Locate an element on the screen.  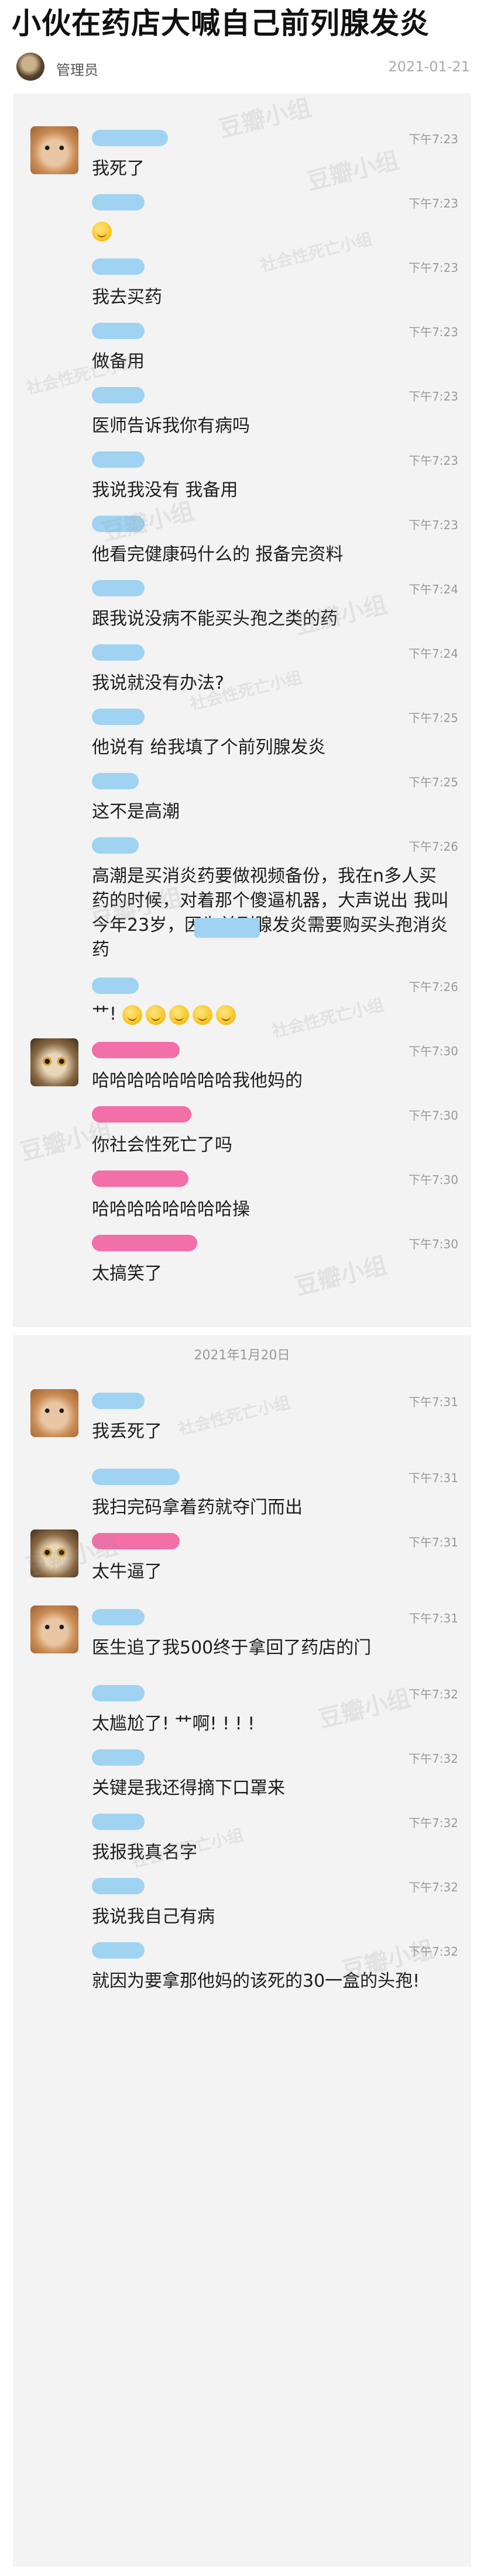
message-text: 我丢死了 is located at coordinates (127, 1431).